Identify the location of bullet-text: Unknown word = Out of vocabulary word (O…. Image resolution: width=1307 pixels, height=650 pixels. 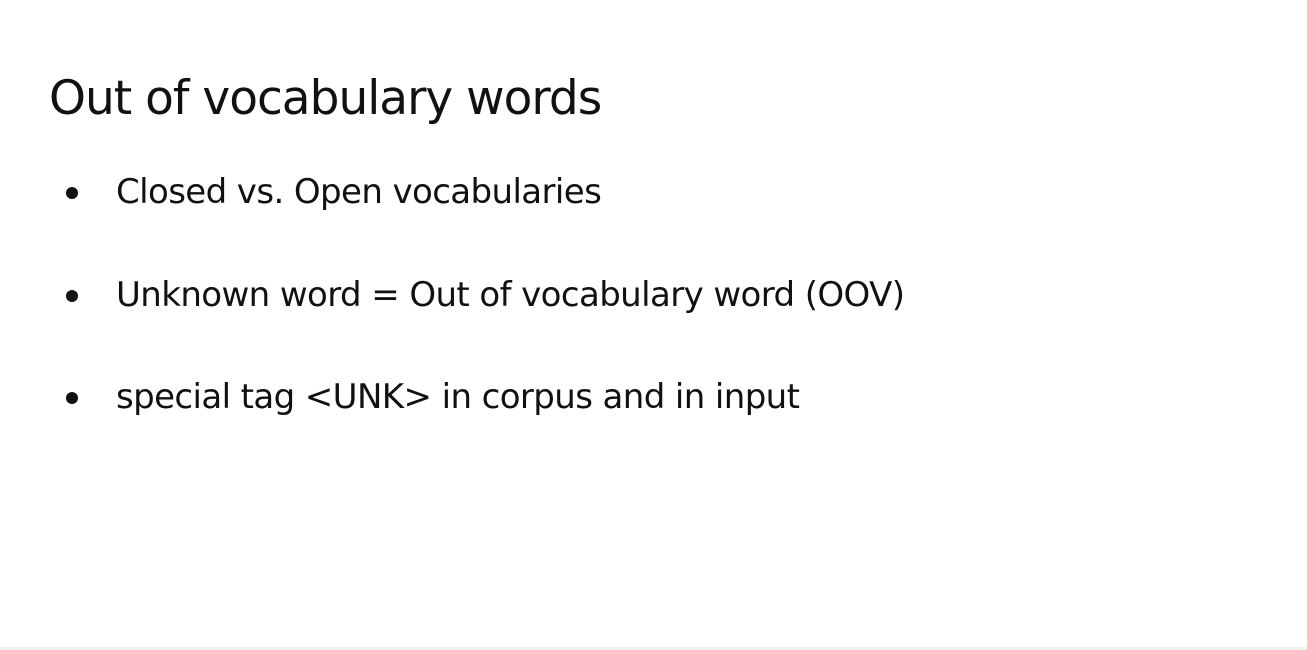
(510, 295).